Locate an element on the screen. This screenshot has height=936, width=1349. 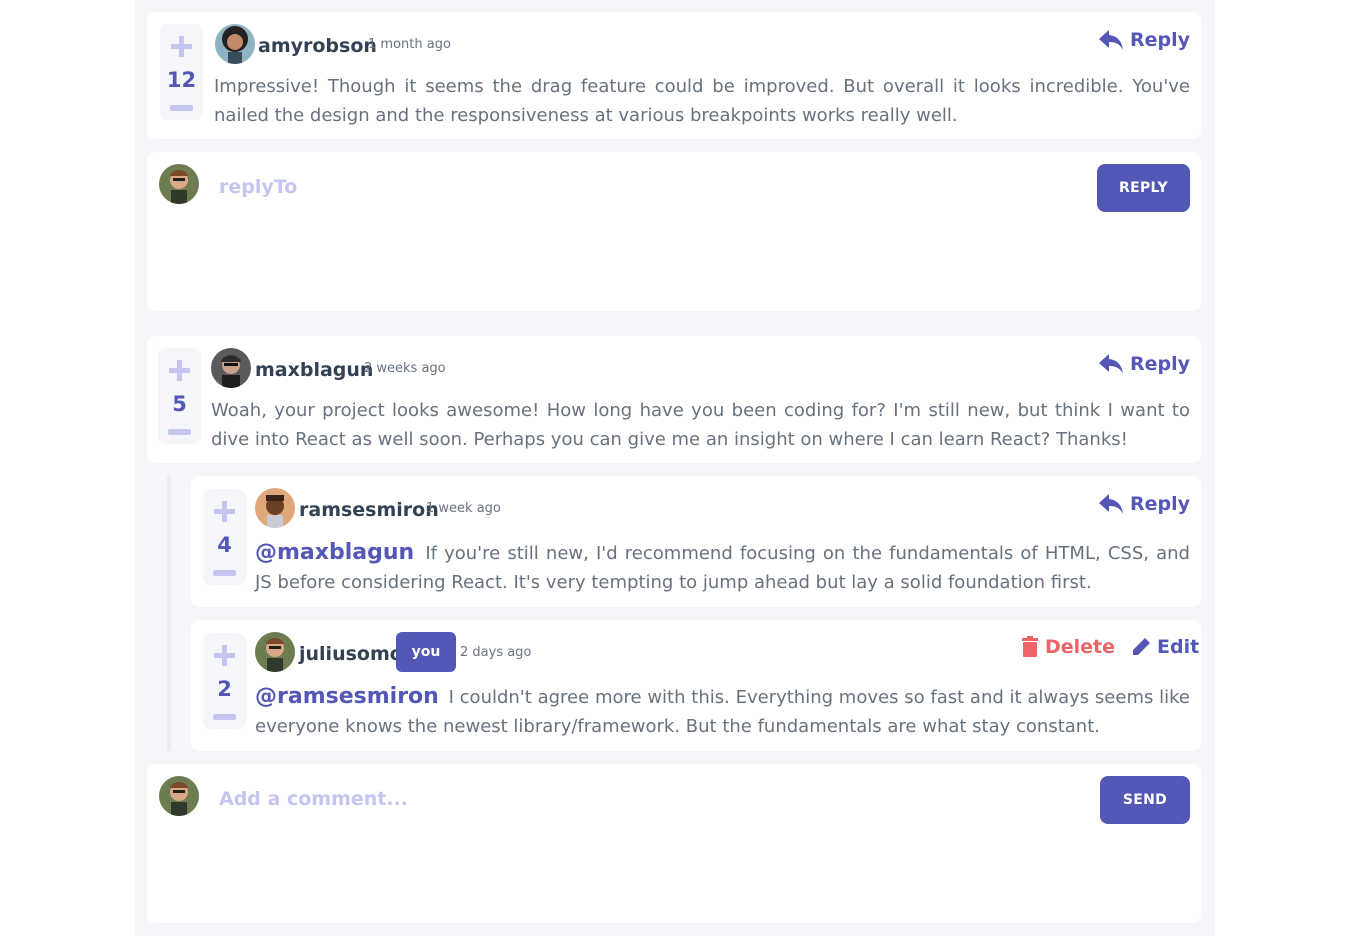
avatar-juliusomo is located at coordinates (275, 652).